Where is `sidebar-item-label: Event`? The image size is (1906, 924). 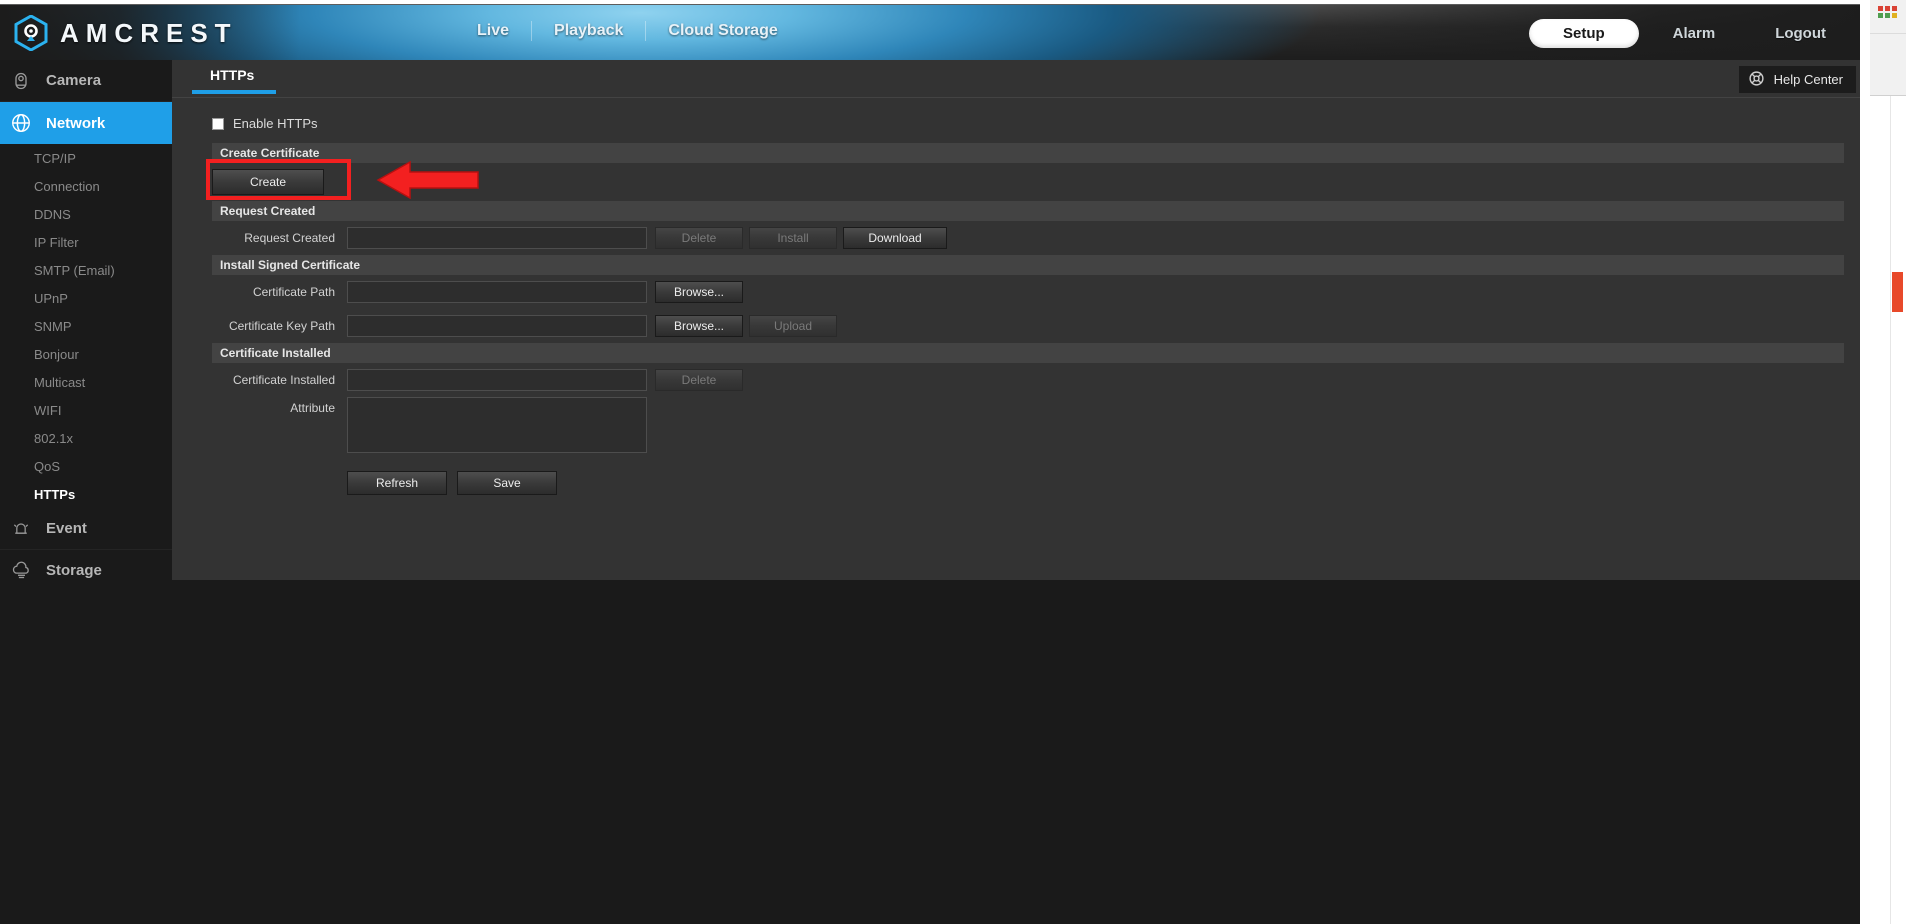 sidebar-item-label: Event is located at coordinates (66, 528).